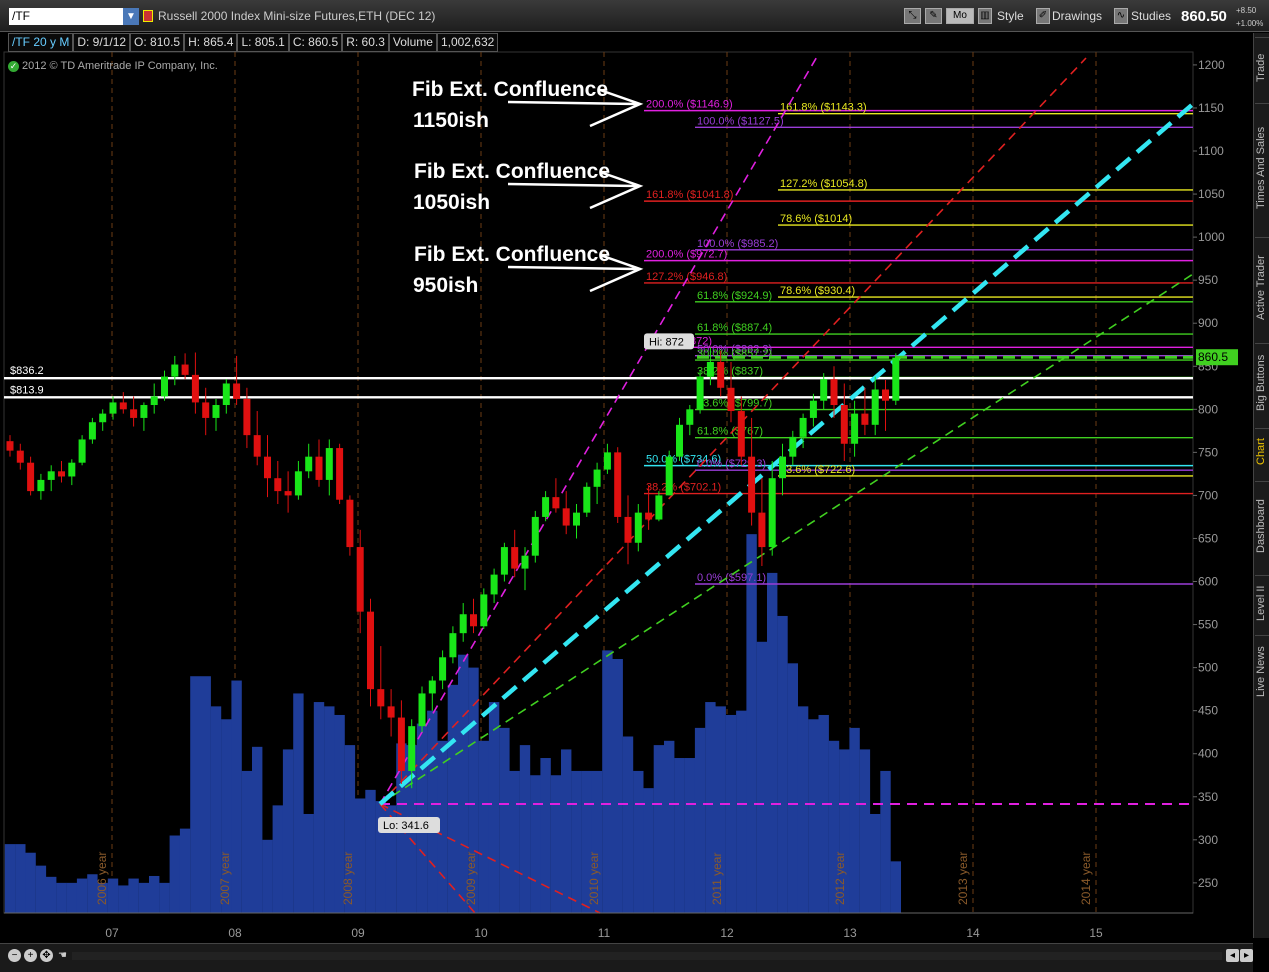 The width and height of the screenshot is (1269, 972). What do you see at coordinates (1262, 382) in the screenshot?
I see `tab-big-buttons: Big Buttons` at bounding box center [1262, 382].